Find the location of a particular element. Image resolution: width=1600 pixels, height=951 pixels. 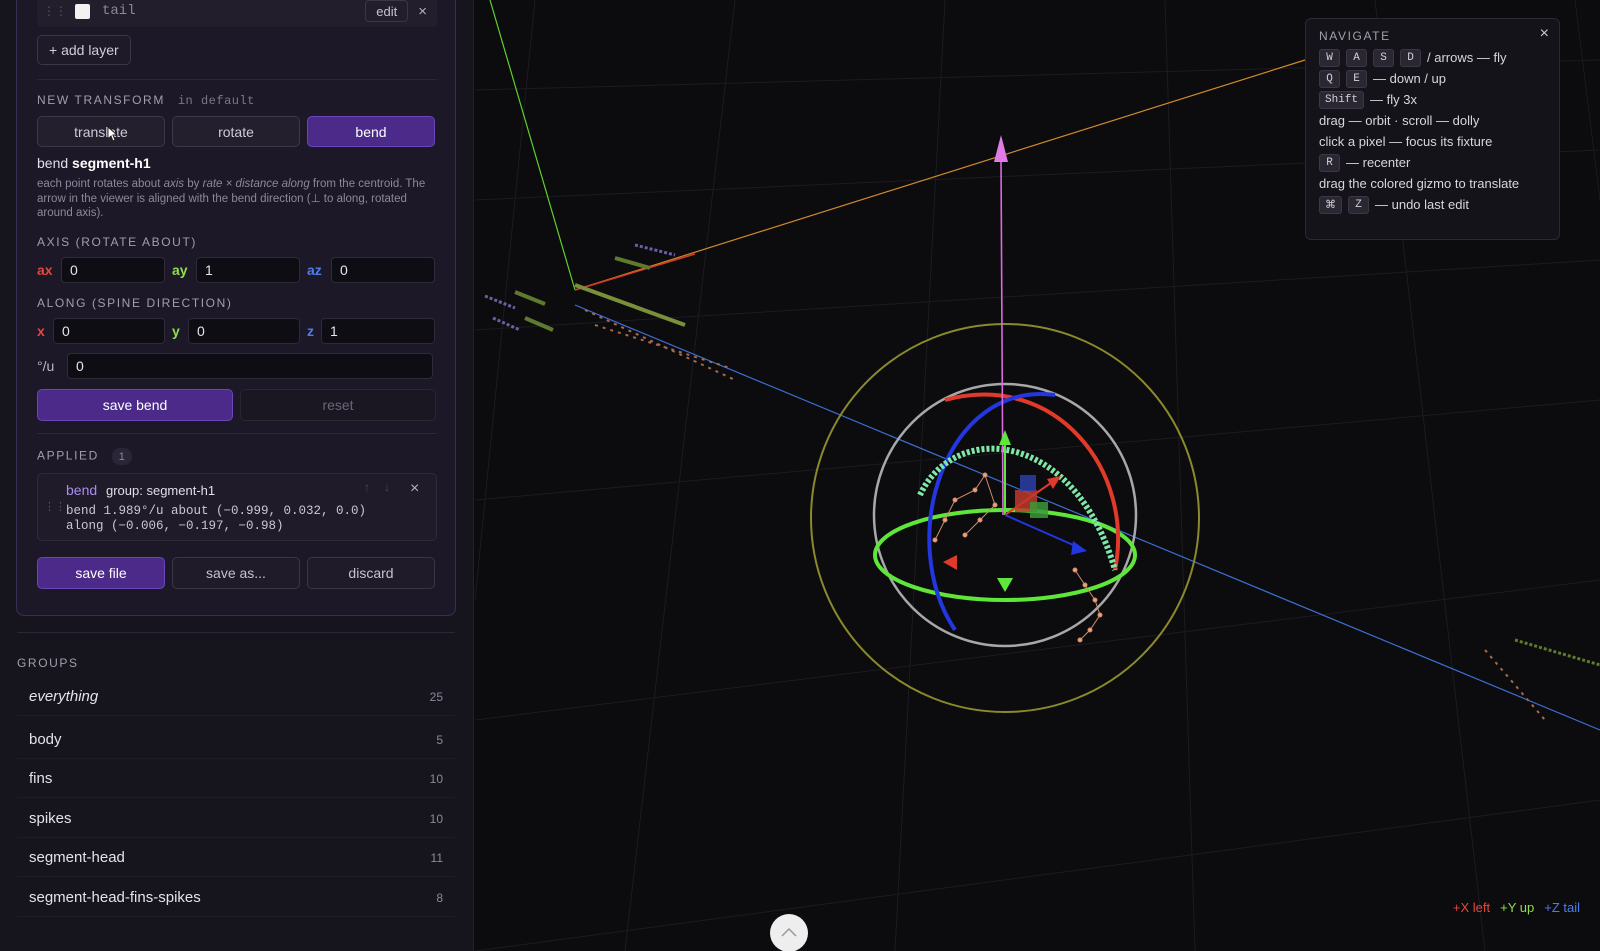

axis-legend-y: +Y up is located at coordinates (1517, 907).